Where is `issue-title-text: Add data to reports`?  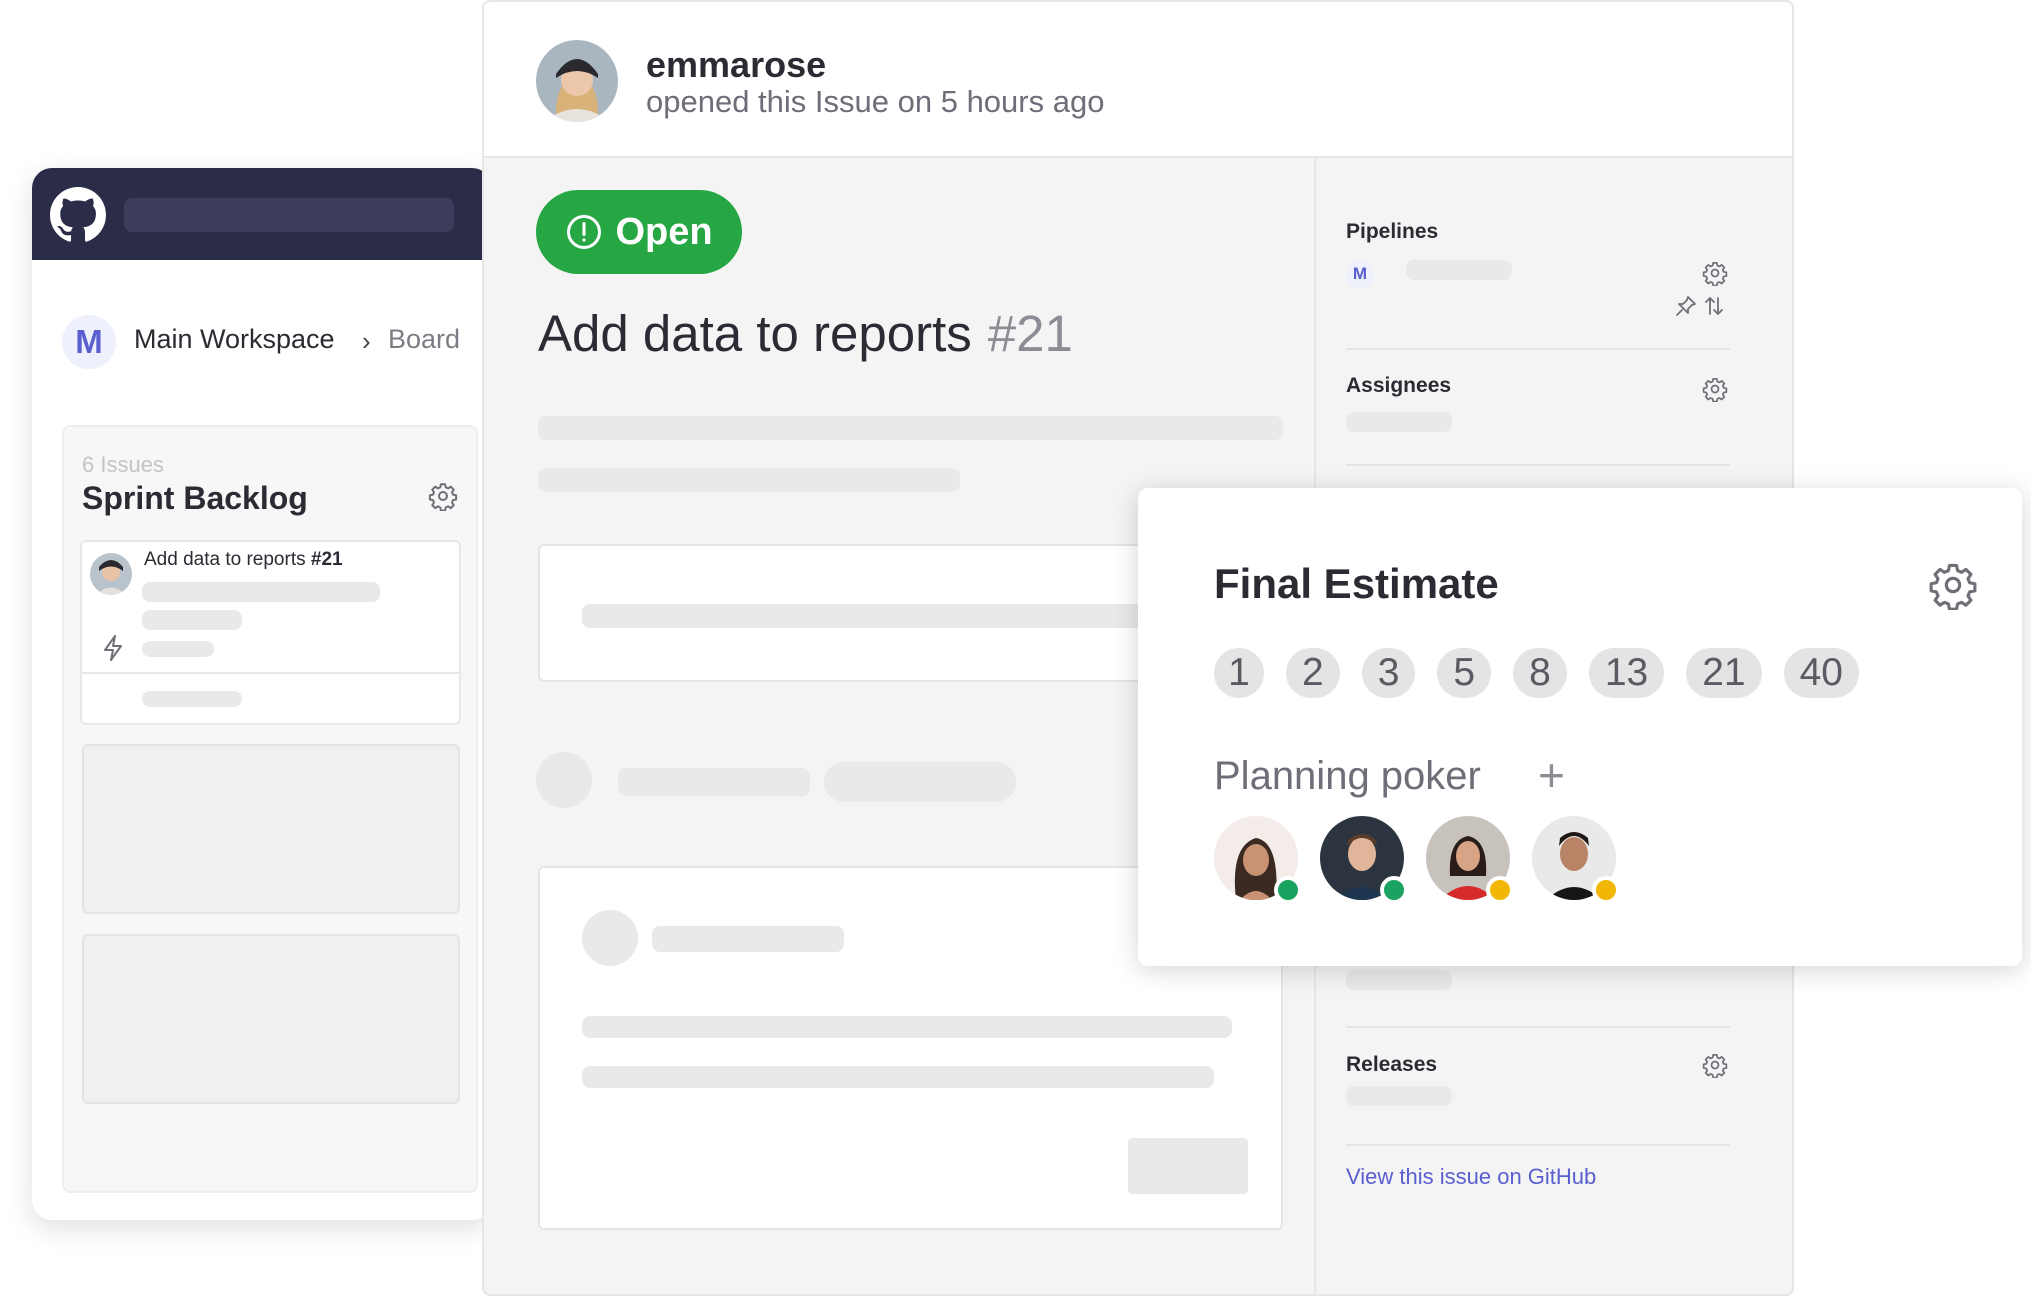
issue-title-text: Add data to reports is located at coordinates (755, 333).